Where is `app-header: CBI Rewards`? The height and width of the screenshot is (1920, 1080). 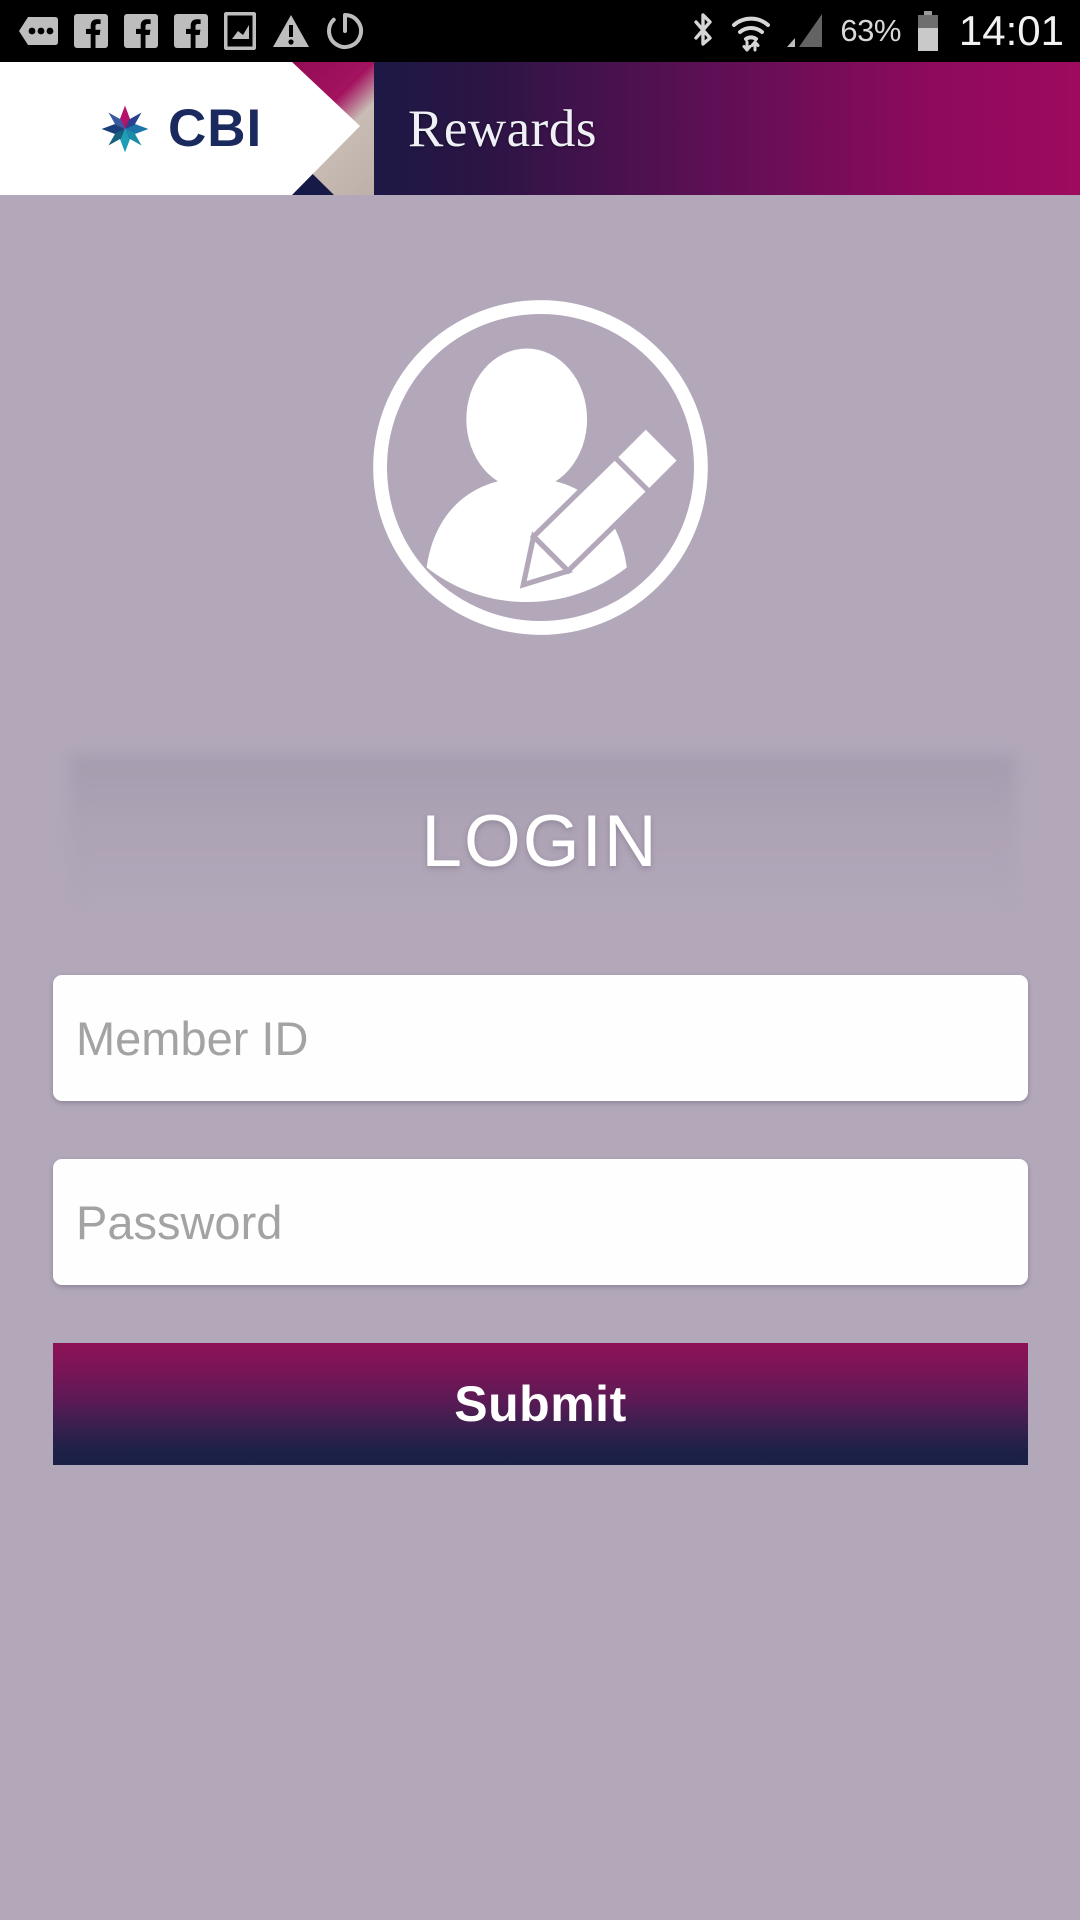 app-header: CBI Rewards is located at coordinates (540, 128).